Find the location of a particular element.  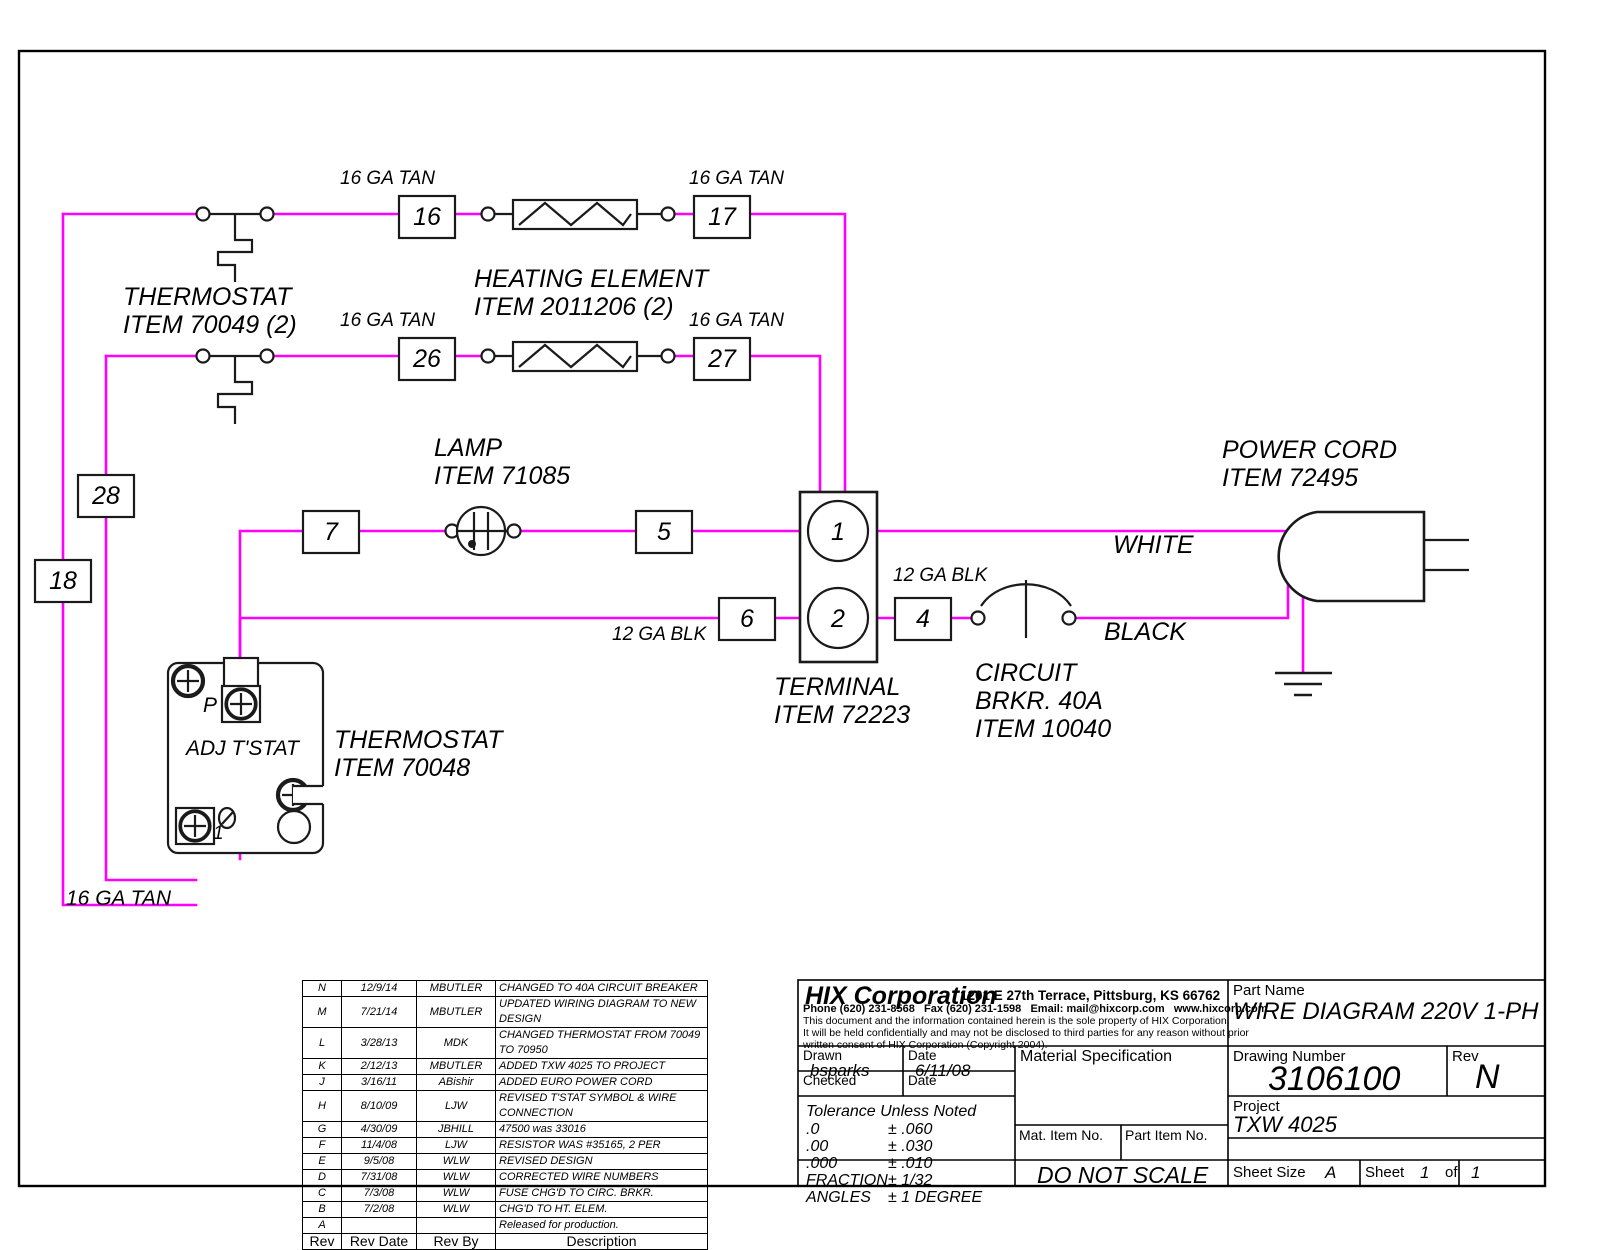

adj-tstat-body-label: ADJ T'STAT is located at coordinates (242, 748).